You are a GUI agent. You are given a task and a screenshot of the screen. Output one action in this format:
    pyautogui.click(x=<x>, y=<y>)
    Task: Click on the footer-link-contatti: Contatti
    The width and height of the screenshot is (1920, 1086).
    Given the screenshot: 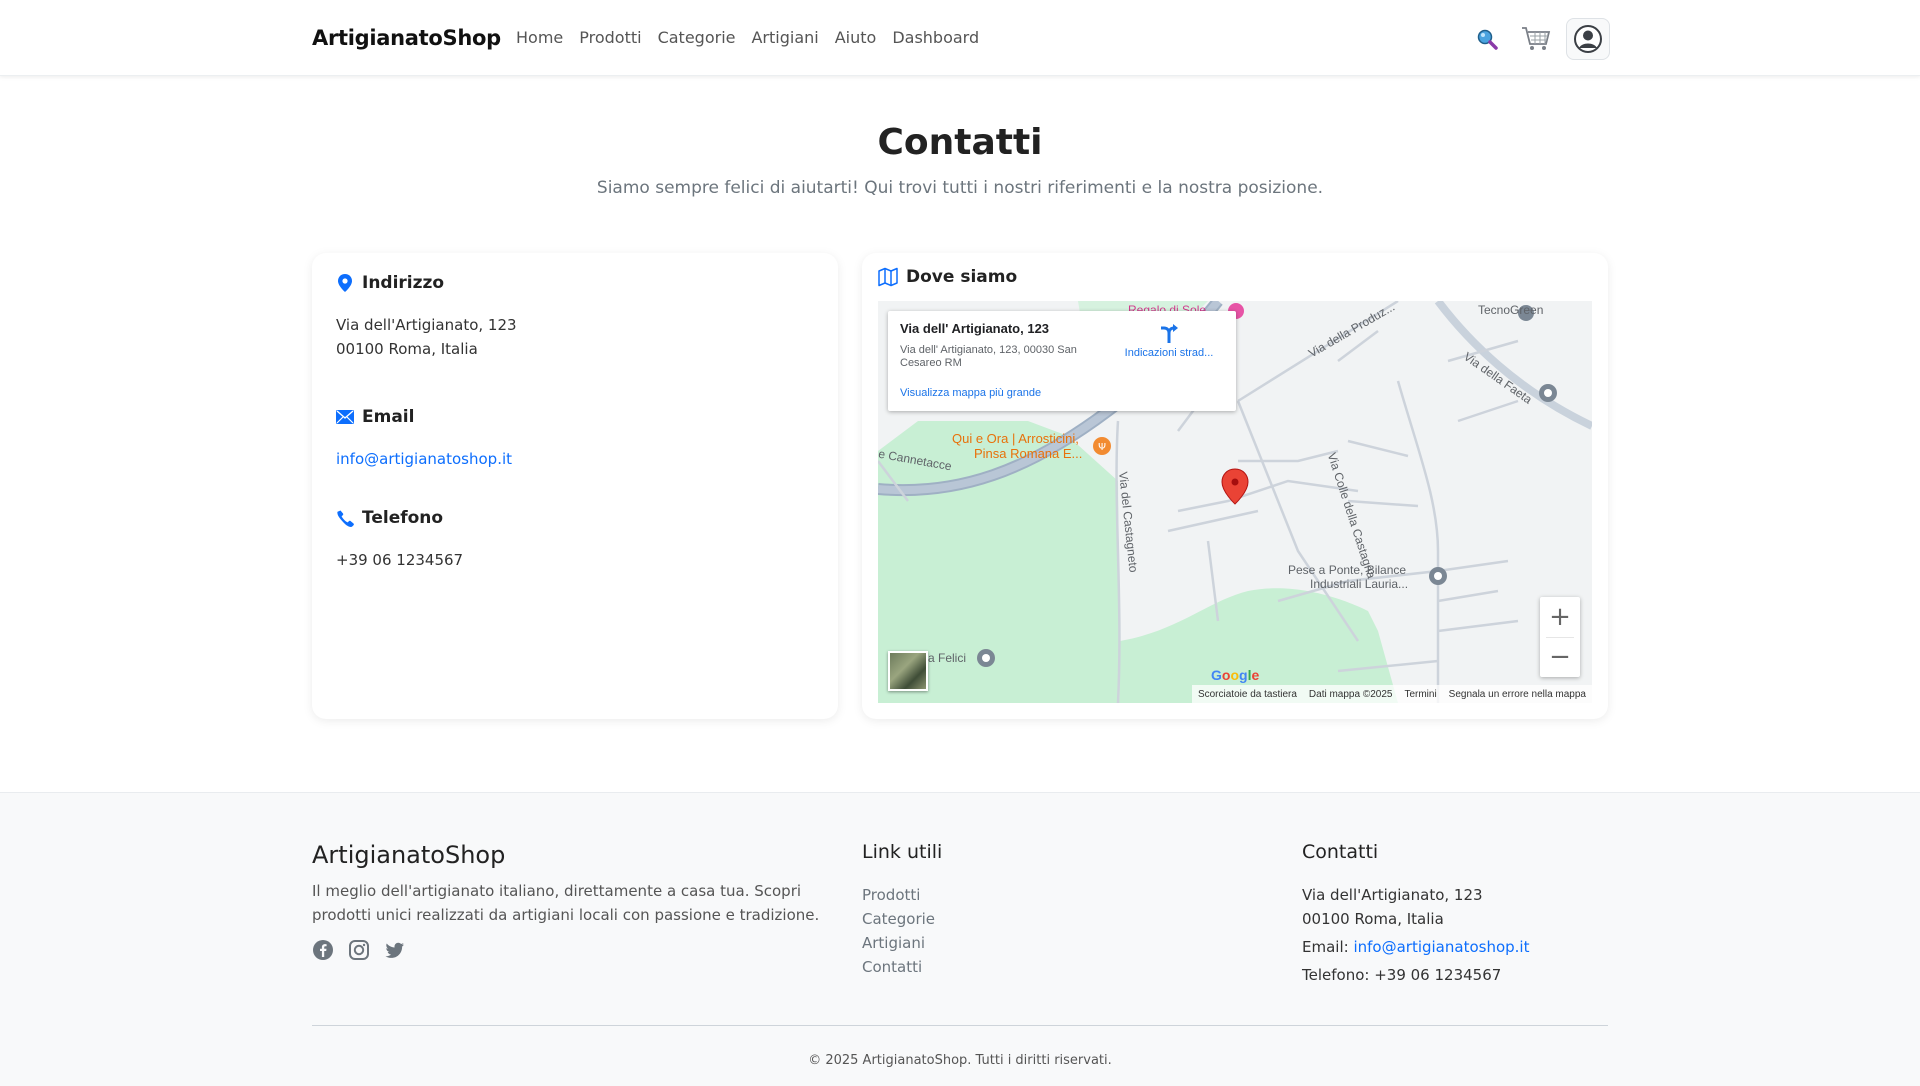 What is the action you would take?
    pyautogui.click(x=898, y=967)
    